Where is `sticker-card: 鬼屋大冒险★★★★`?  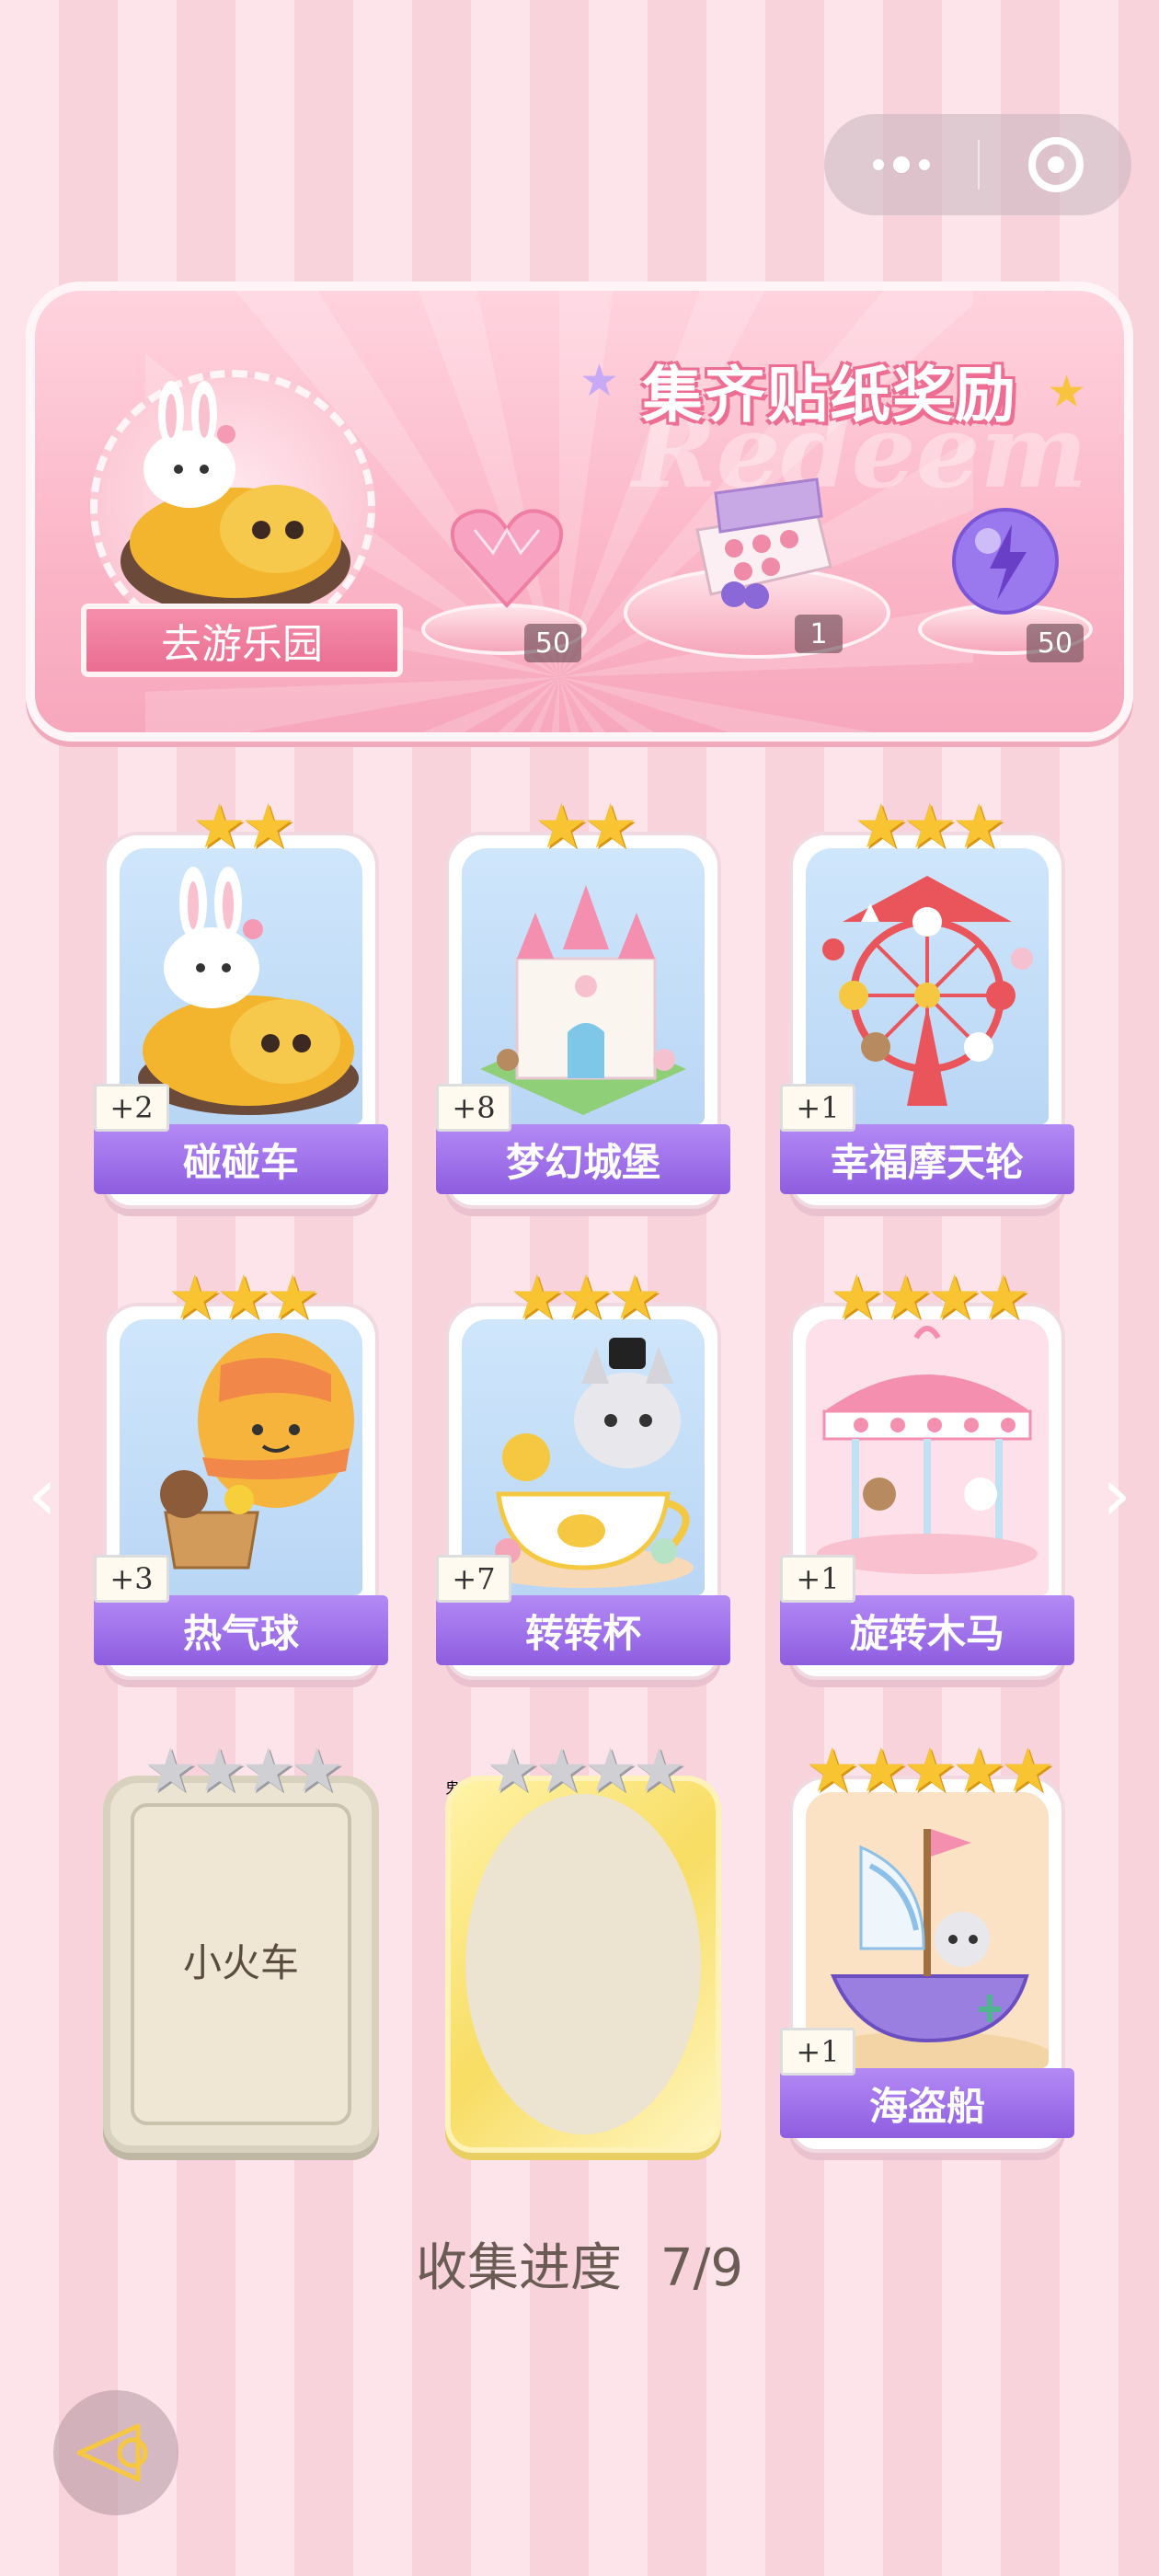 sticker-card: 鬼屋大冒险★★★★ is located at coordinates (583, 1947).